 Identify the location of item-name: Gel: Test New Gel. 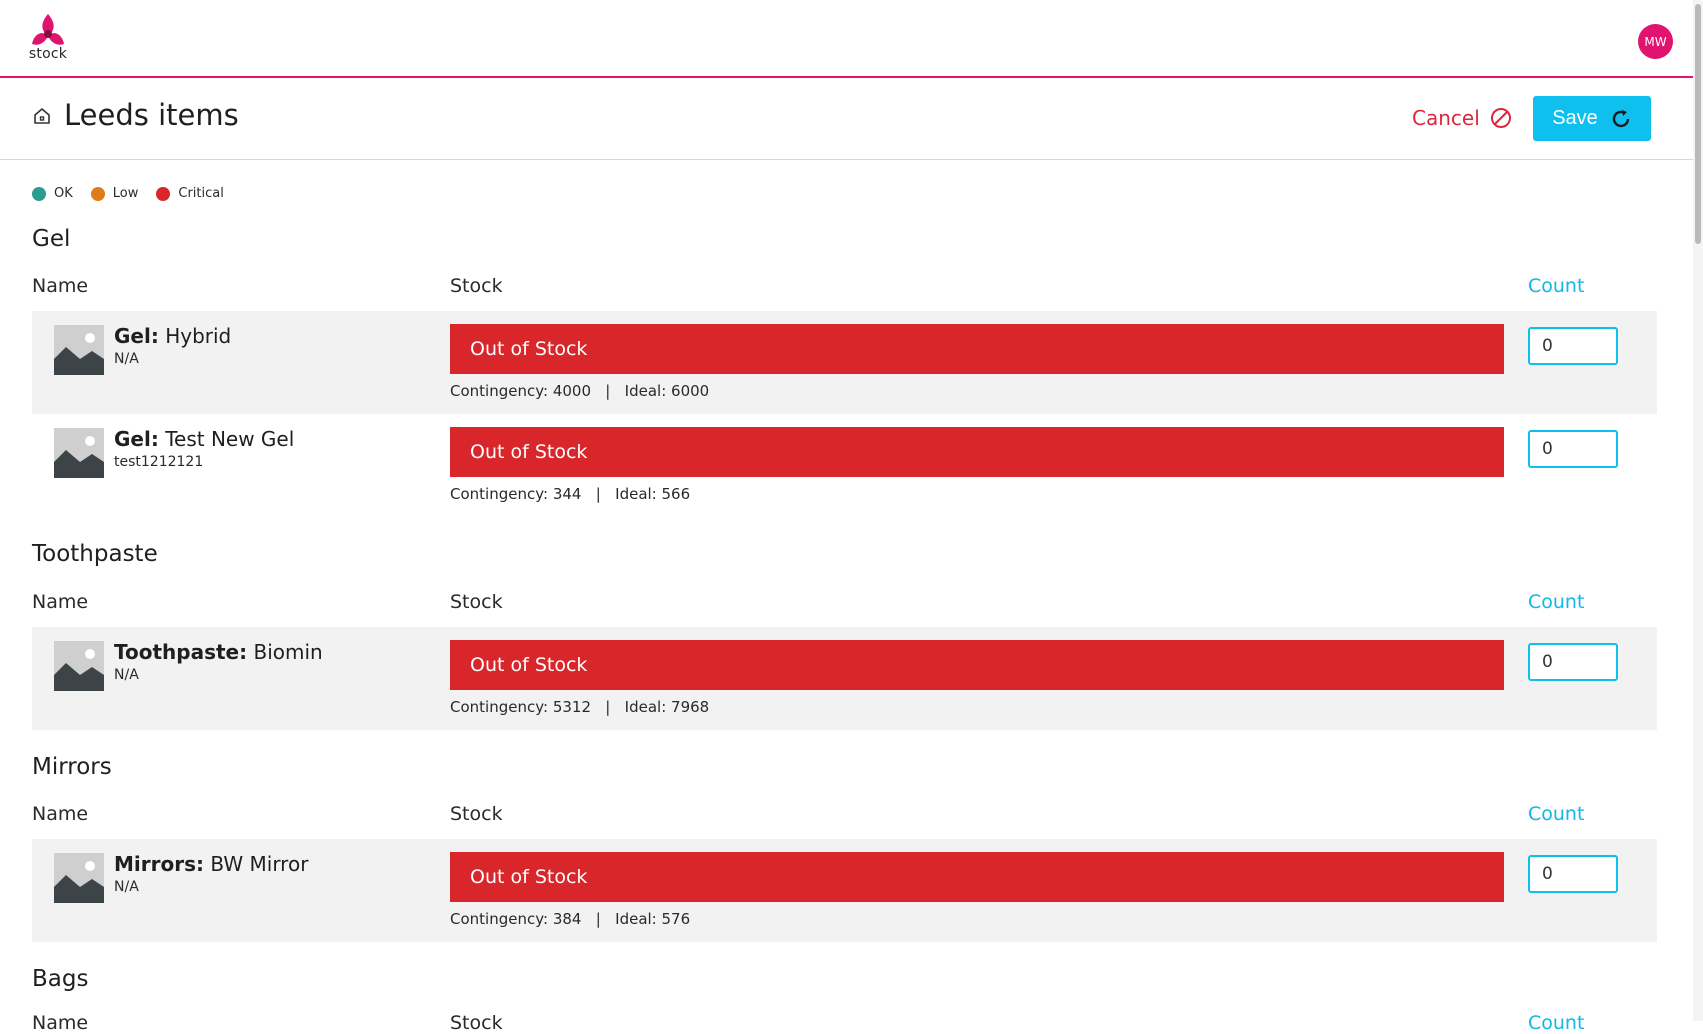
(204, 439).